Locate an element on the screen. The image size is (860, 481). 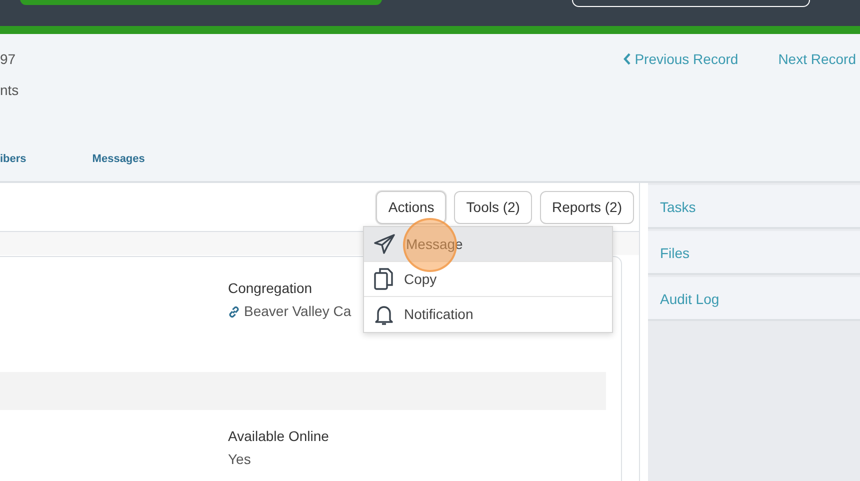
record-number: 97 is located at coordinates (8, 59).